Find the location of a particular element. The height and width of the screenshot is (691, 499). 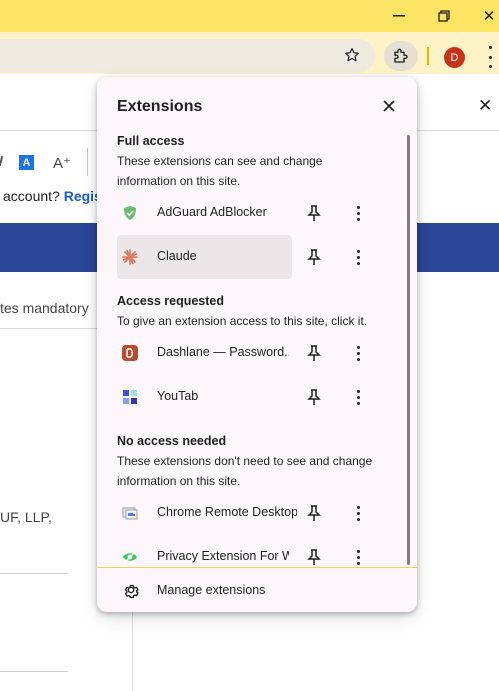

section-heading-full-access: Full access is located at coordinates (151, 141).